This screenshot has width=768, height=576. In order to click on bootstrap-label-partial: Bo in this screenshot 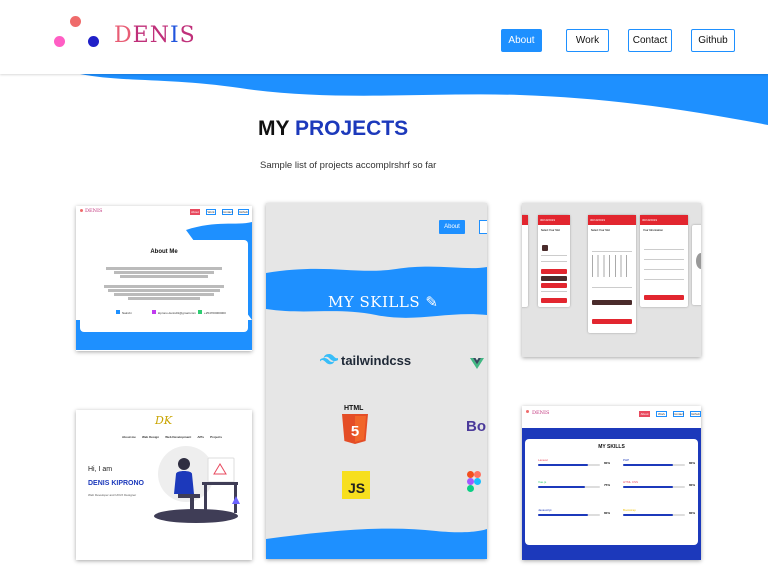, I will do `click(476, 426)`.